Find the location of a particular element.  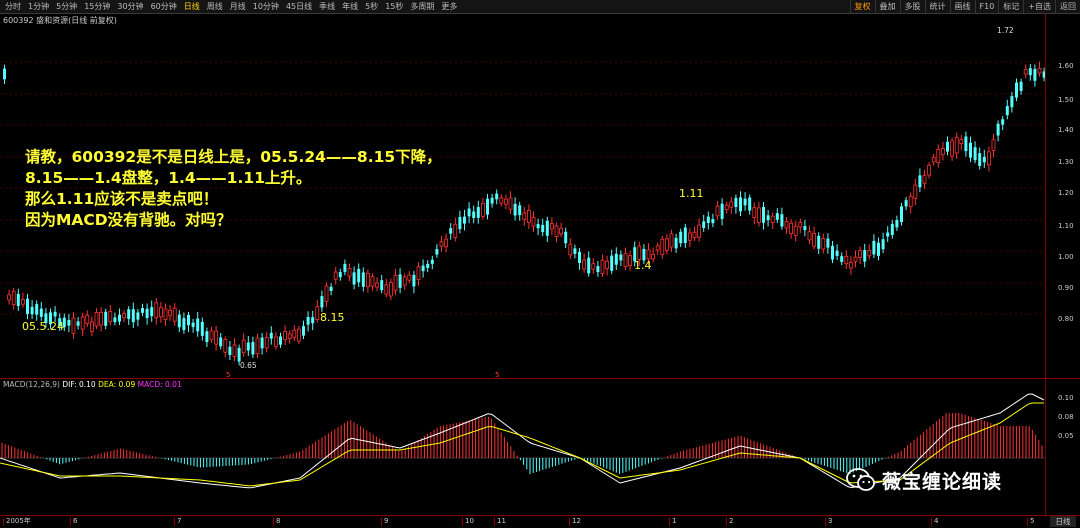

tab-period-6: 日线 is located at coordinates (192, 6).